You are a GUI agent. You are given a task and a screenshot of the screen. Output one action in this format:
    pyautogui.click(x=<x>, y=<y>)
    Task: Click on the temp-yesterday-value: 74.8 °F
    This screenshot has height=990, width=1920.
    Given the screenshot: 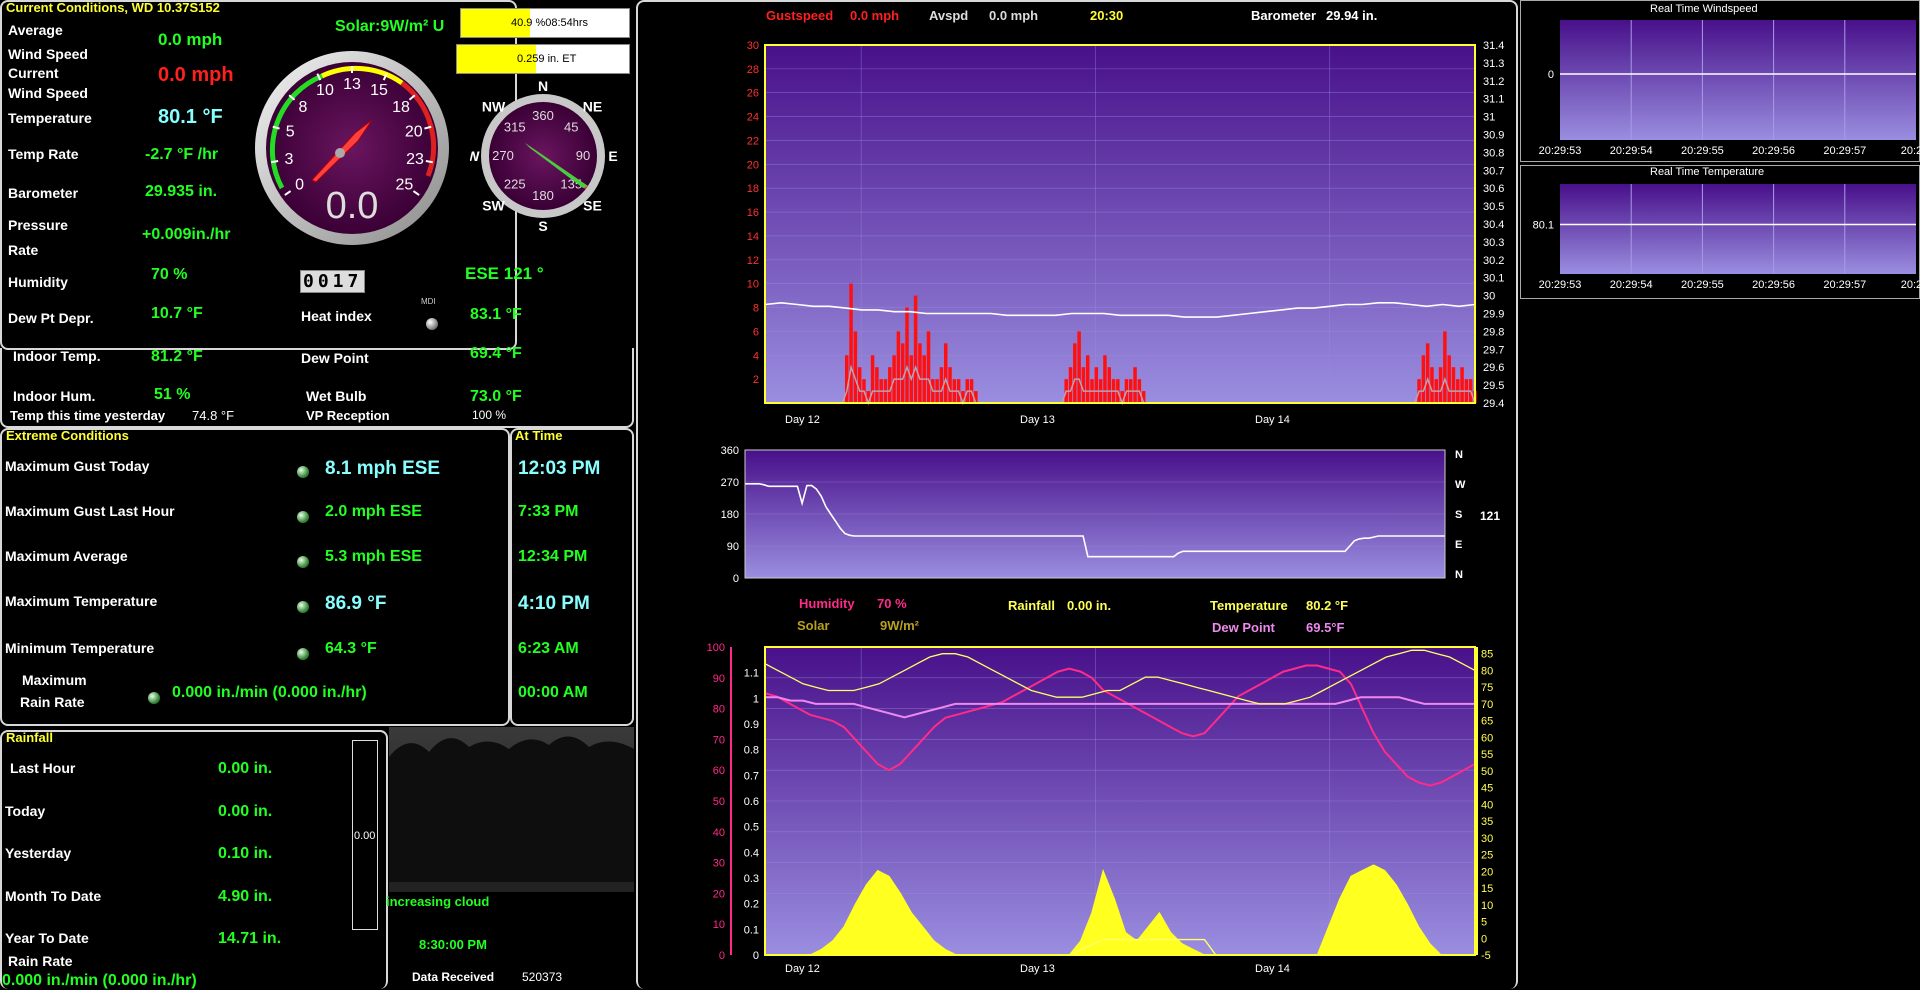 What is the action you would take?
    pyautogui.click(x=213, y=415)
    